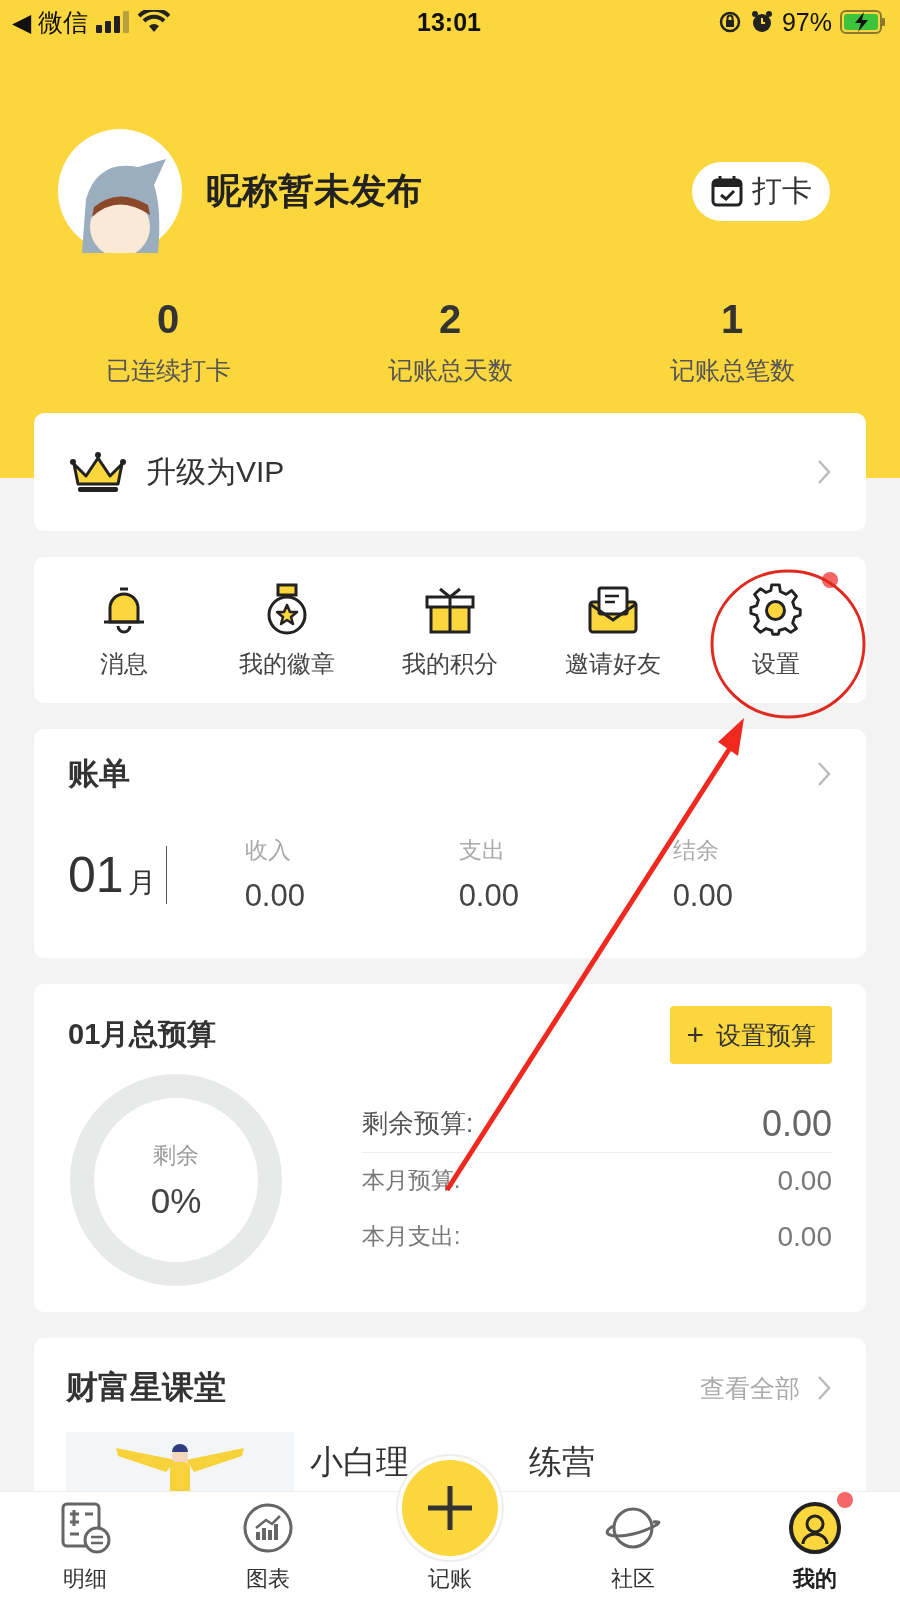 Image resolution: width=900 pixels, height=1600 pixels. What do you see at coordinates (450, 1508) in the screenshot?
I see `plus-icon` at bounding box center [450, 1508].